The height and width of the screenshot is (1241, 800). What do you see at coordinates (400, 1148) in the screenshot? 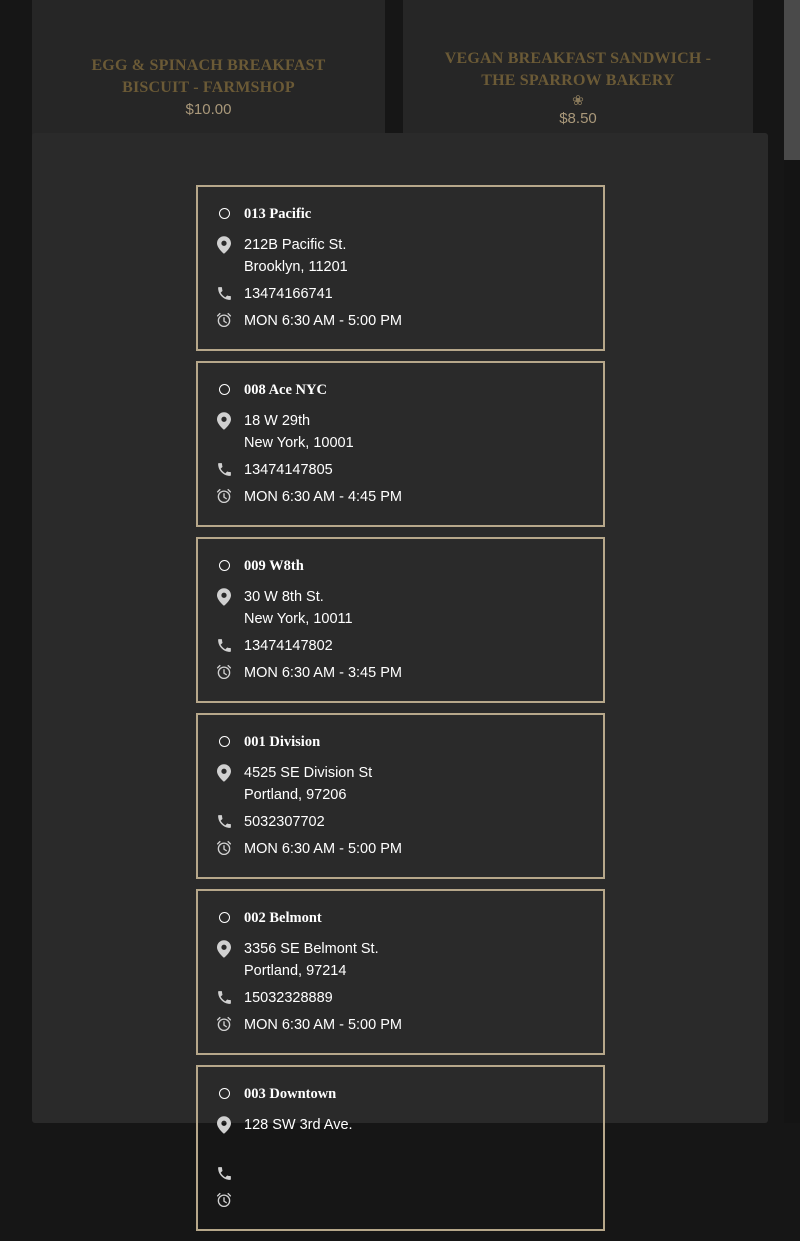
I see `store-option: 003 Downtown 128 SW 3rd Ave.` at bounding box center [400, 1148].